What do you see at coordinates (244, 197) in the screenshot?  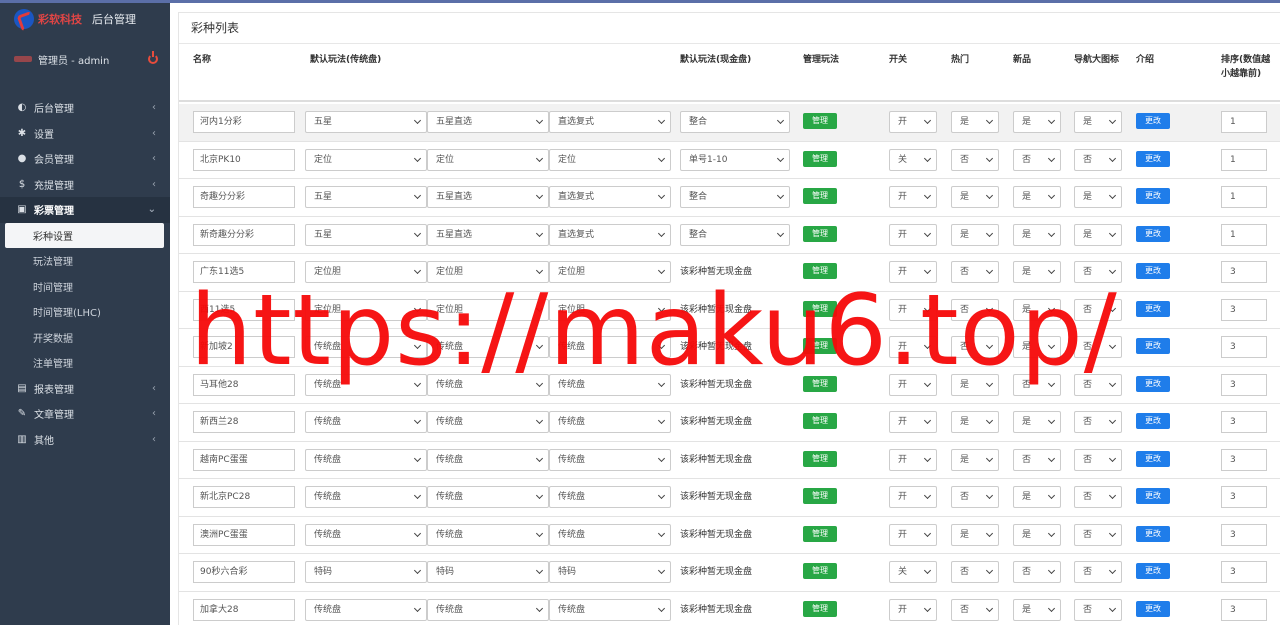 I see `lottery-name-input: 奇趣分分彩` at bounding box center [244, 197].